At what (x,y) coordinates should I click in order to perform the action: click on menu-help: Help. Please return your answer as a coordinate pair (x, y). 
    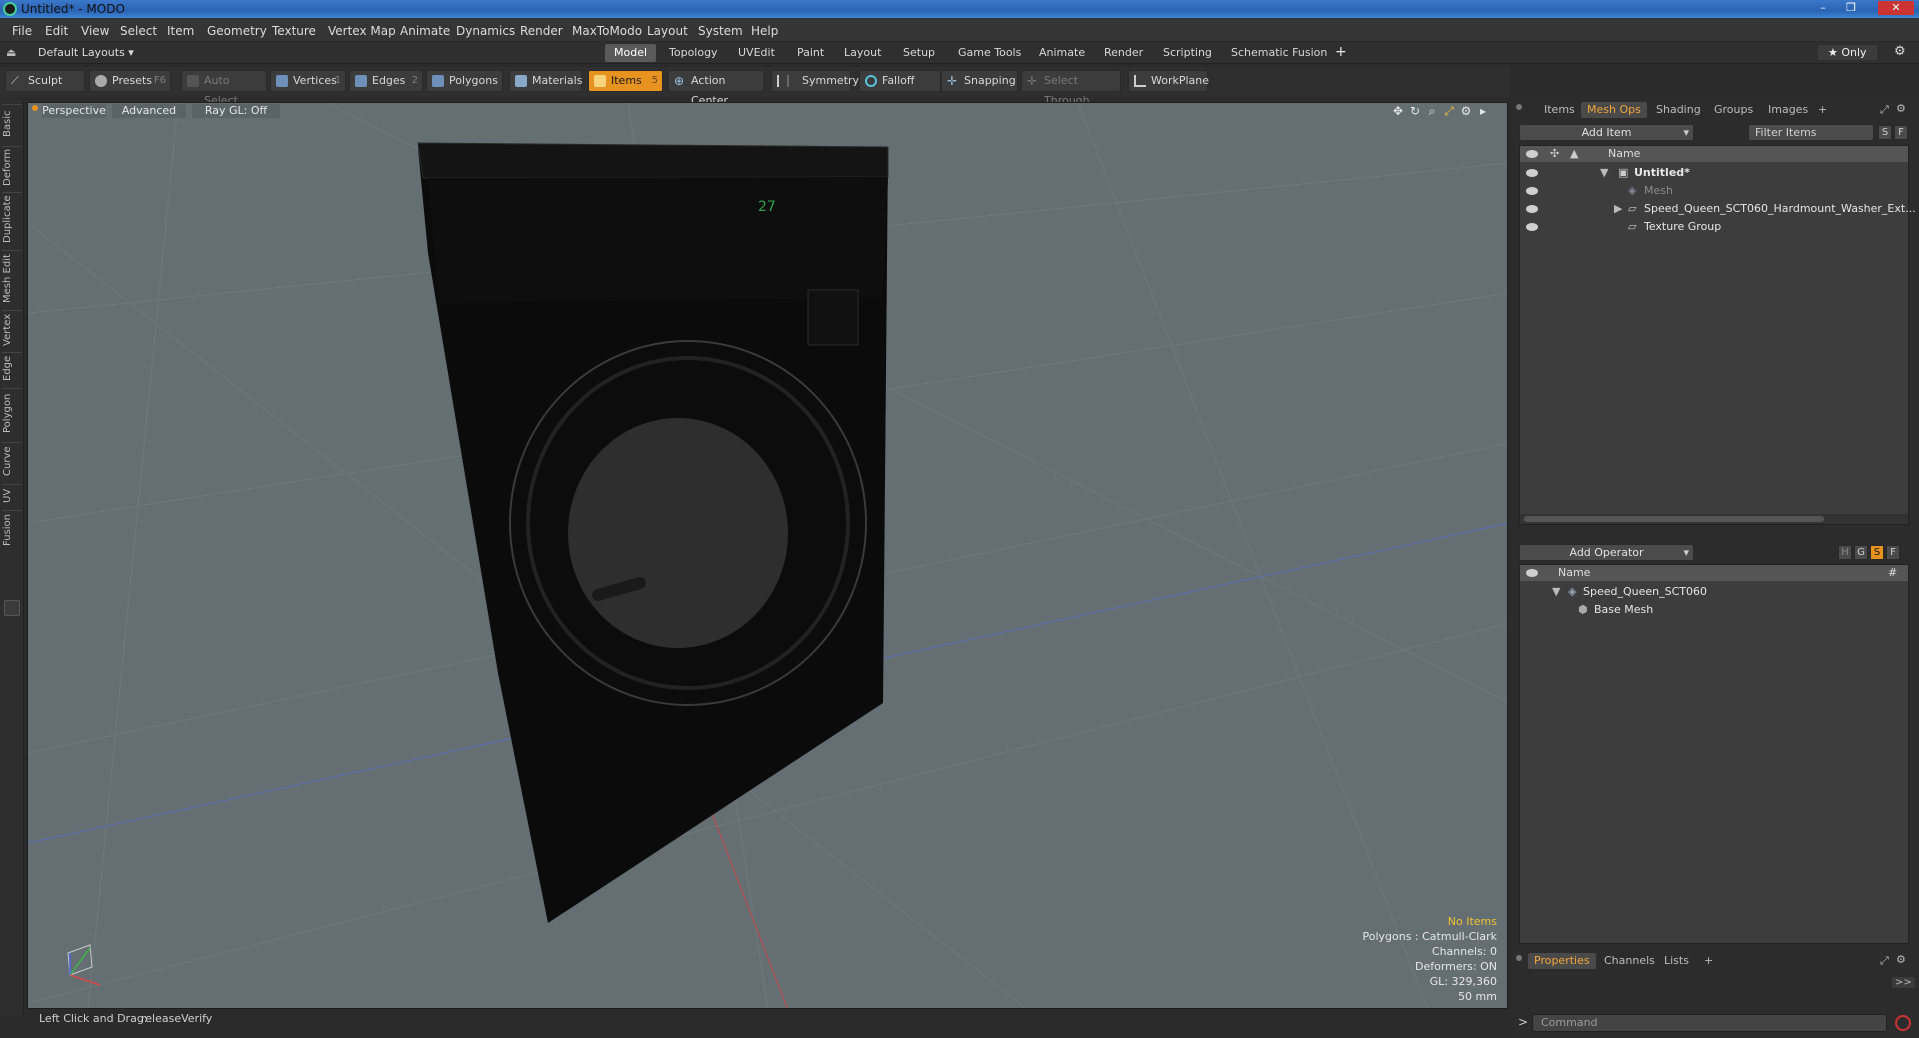
    Looking at the image, I should click on (764, 31).